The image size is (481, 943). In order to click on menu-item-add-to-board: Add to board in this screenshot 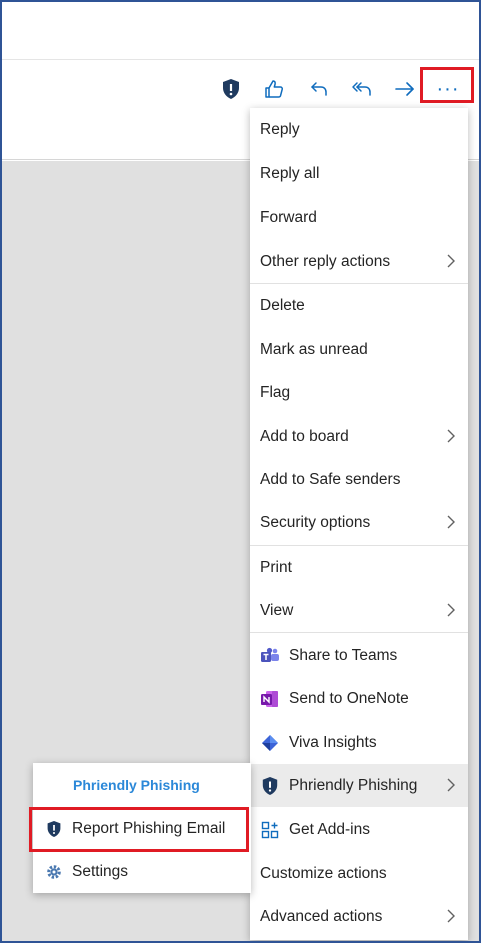, I will do `click(359, 436)`.